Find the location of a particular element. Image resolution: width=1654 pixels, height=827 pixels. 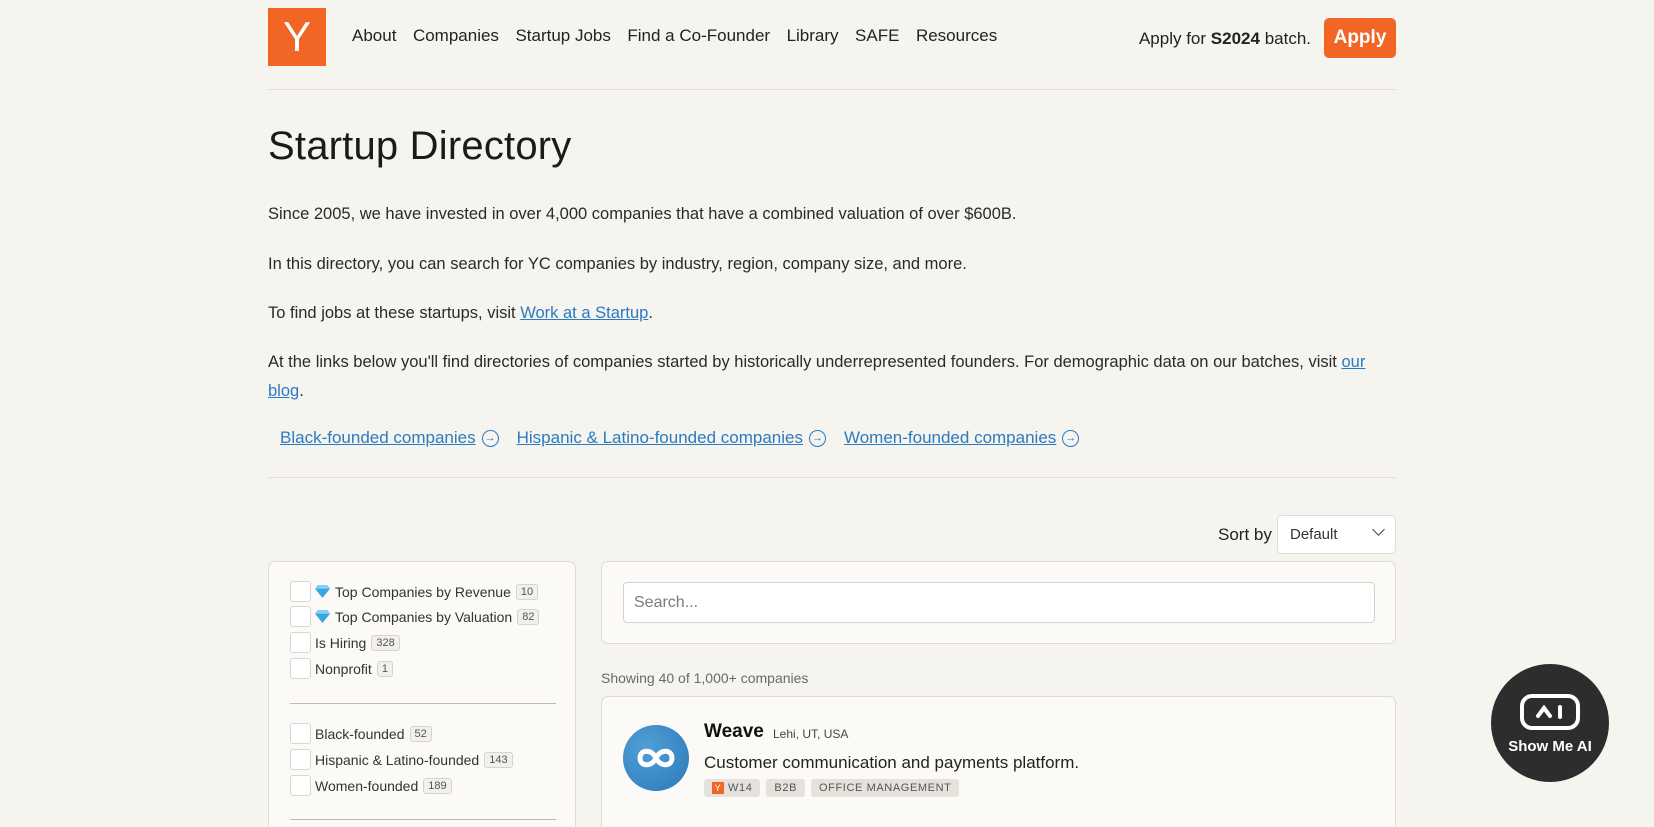

filter-count: 328 is located at coordinates (385, 642).